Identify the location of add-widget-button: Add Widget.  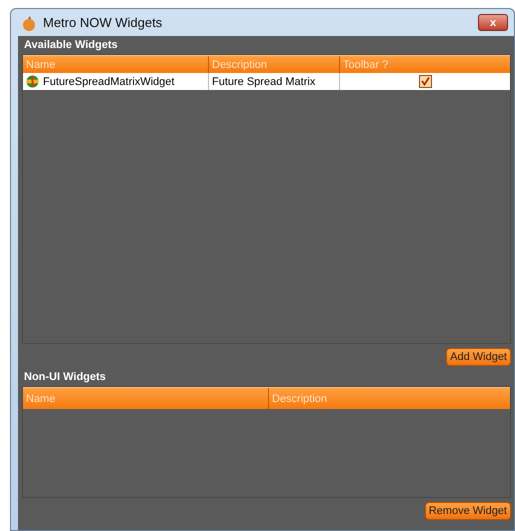
(478, 357).